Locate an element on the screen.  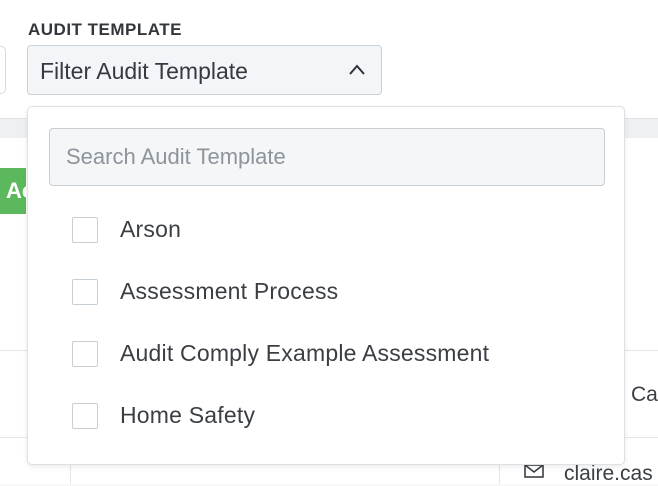
audit-template-label: AUDIT TEMPLATE is located at coordinates (105, 29).